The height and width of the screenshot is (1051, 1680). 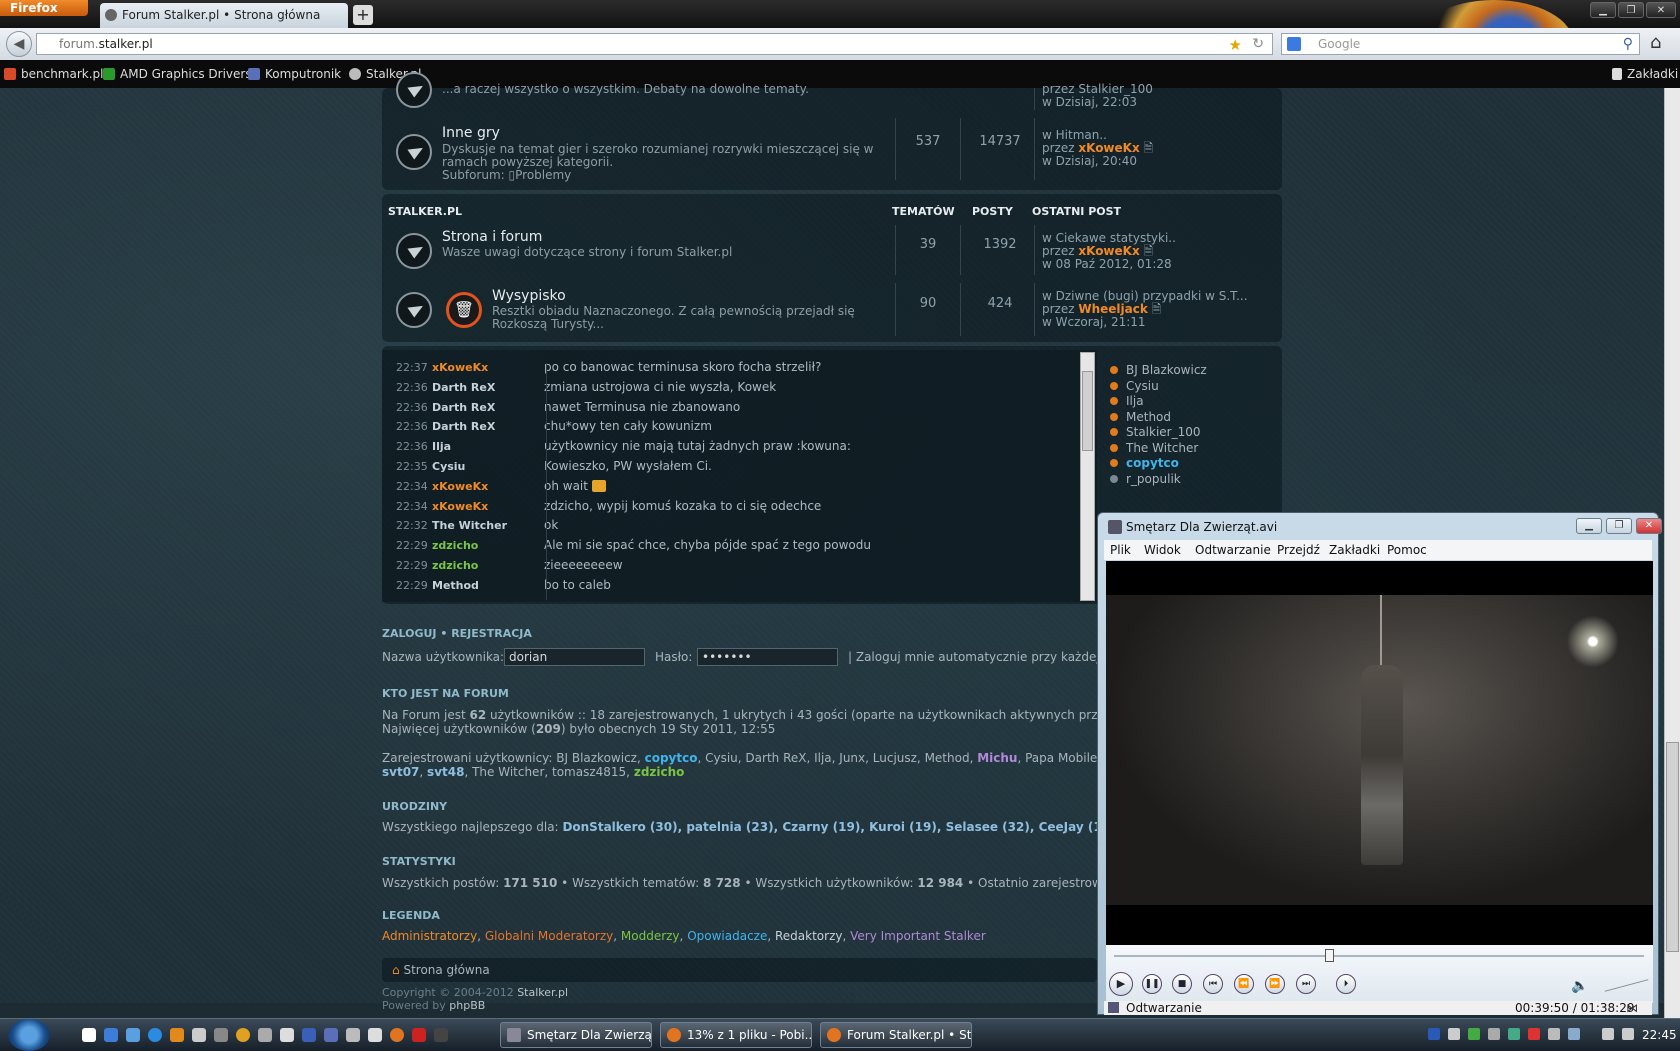 What do you see at coordinates (29, 1035) in the screenshot?
I see `start-button` at bounding box center [29, 1035].